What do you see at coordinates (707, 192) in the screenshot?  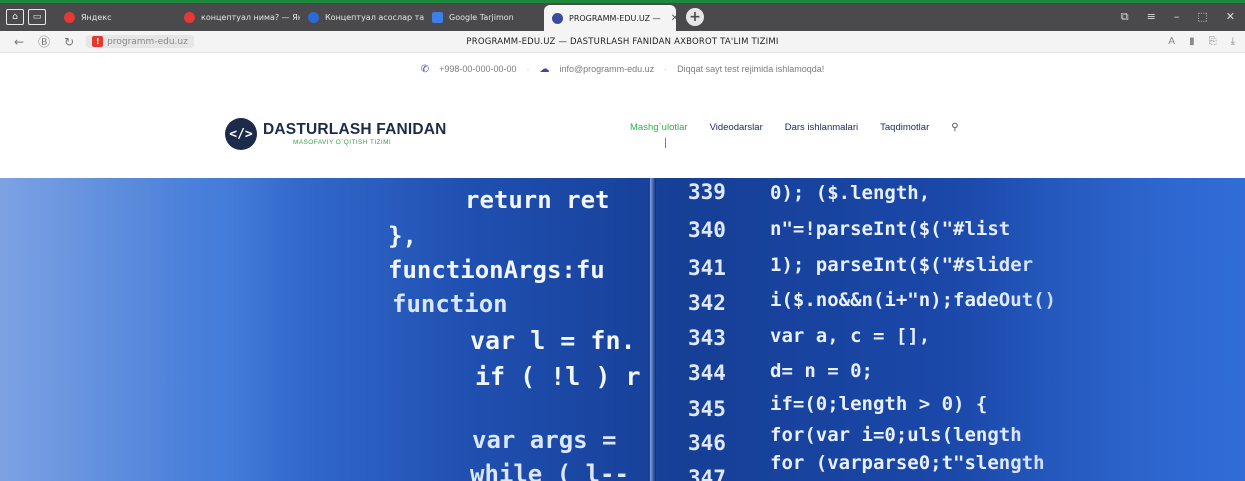 I see `line-number: 339` at bounding box center [707, 192].